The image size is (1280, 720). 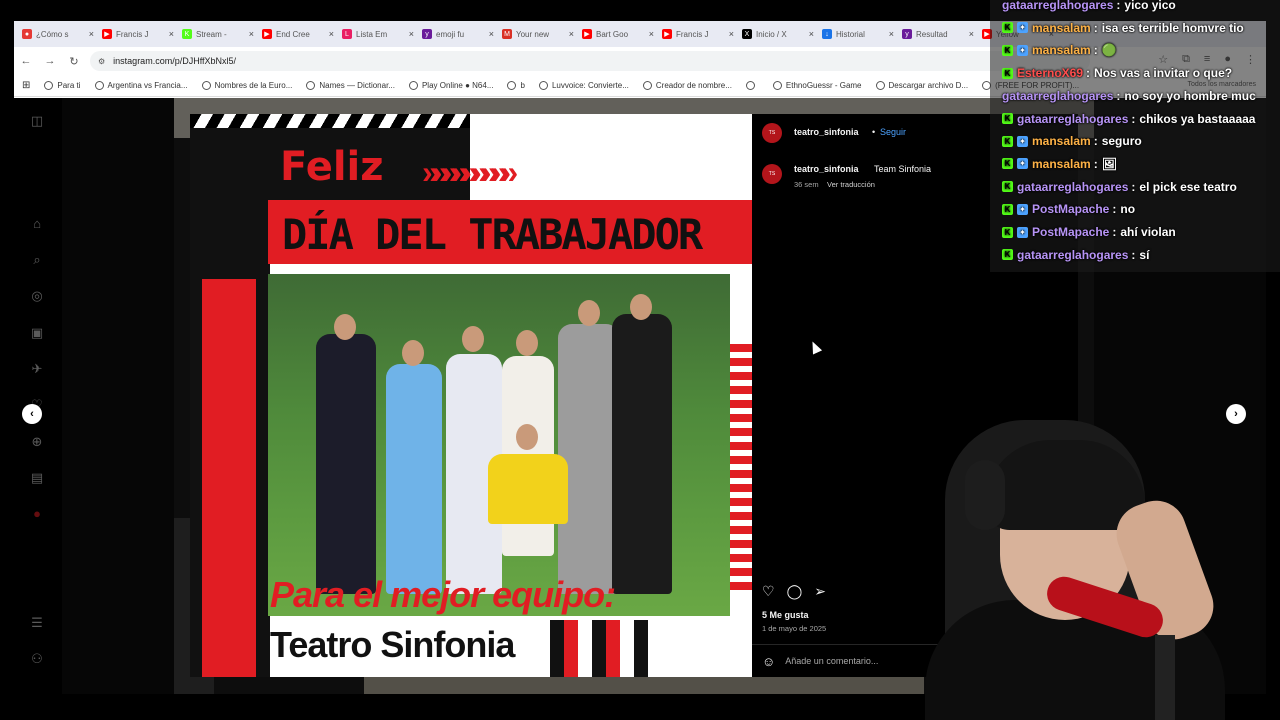 I want to click on bookmark-item: b, so click(x=516, y=85).